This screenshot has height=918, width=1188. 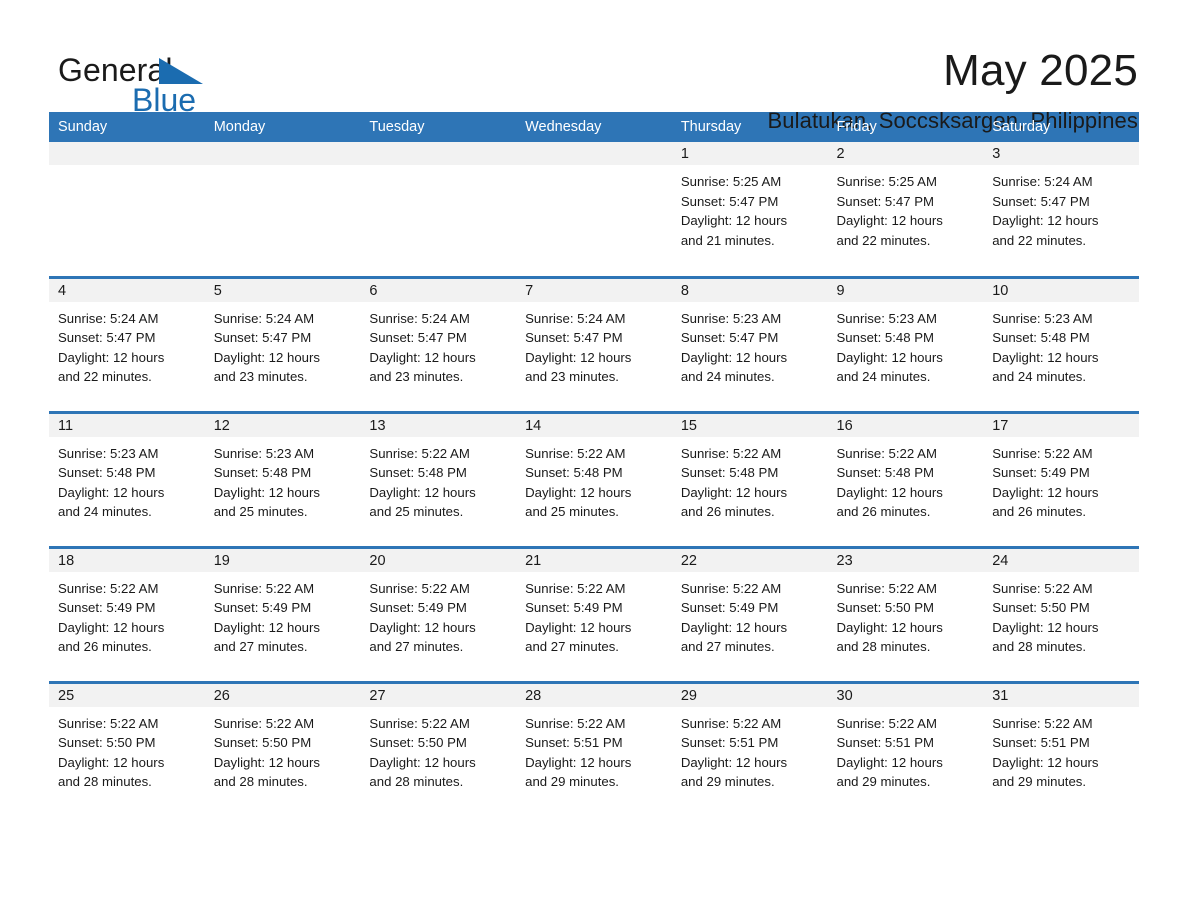 What do you see at coordinates (1039, 377) in the screenshot?
I see `daylight-duration-line2: and 24 minutes.` at bounding box center [1039, 377].